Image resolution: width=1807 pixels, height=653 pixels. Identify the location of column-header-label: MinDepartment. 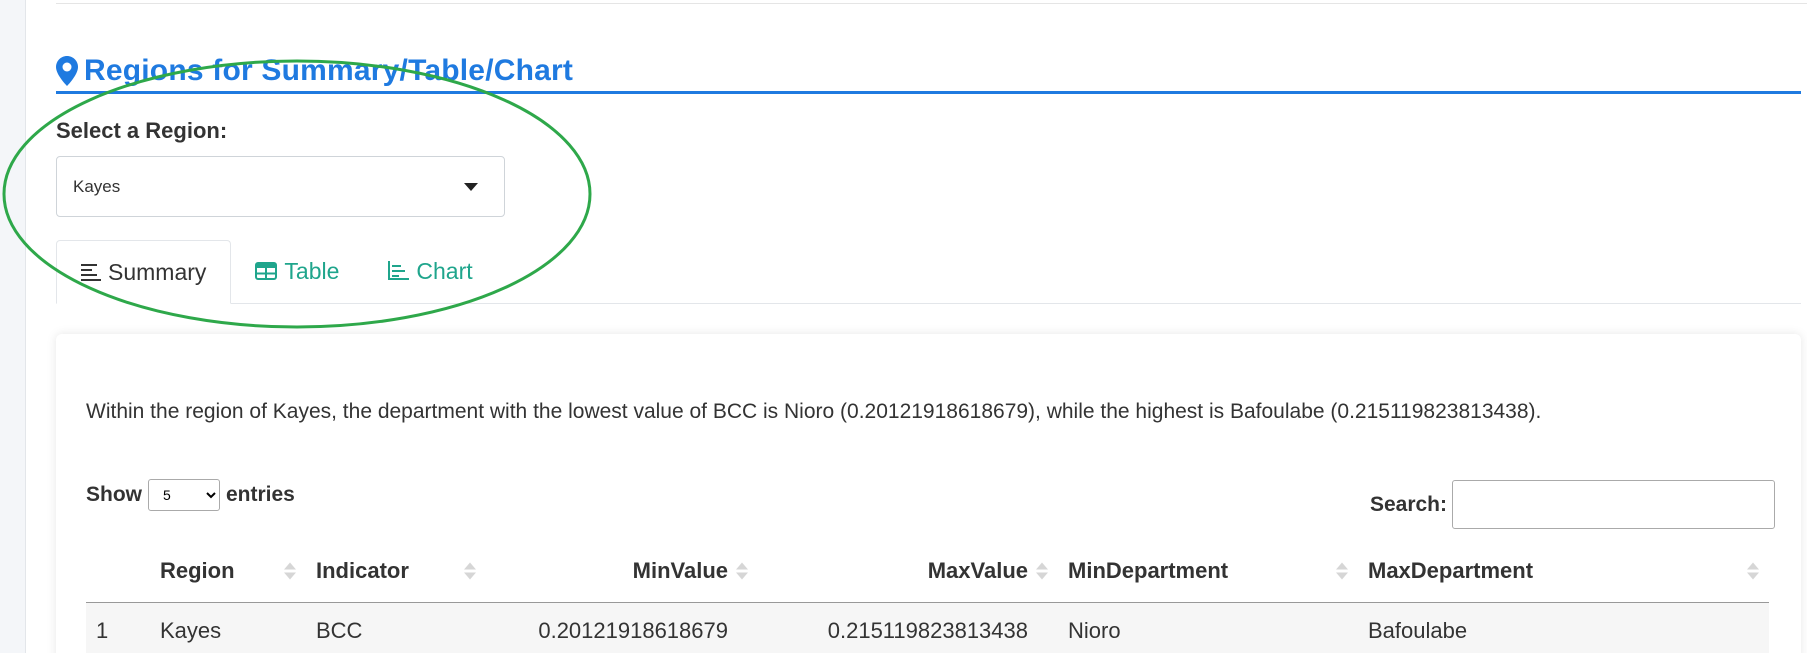
(1148, 570).